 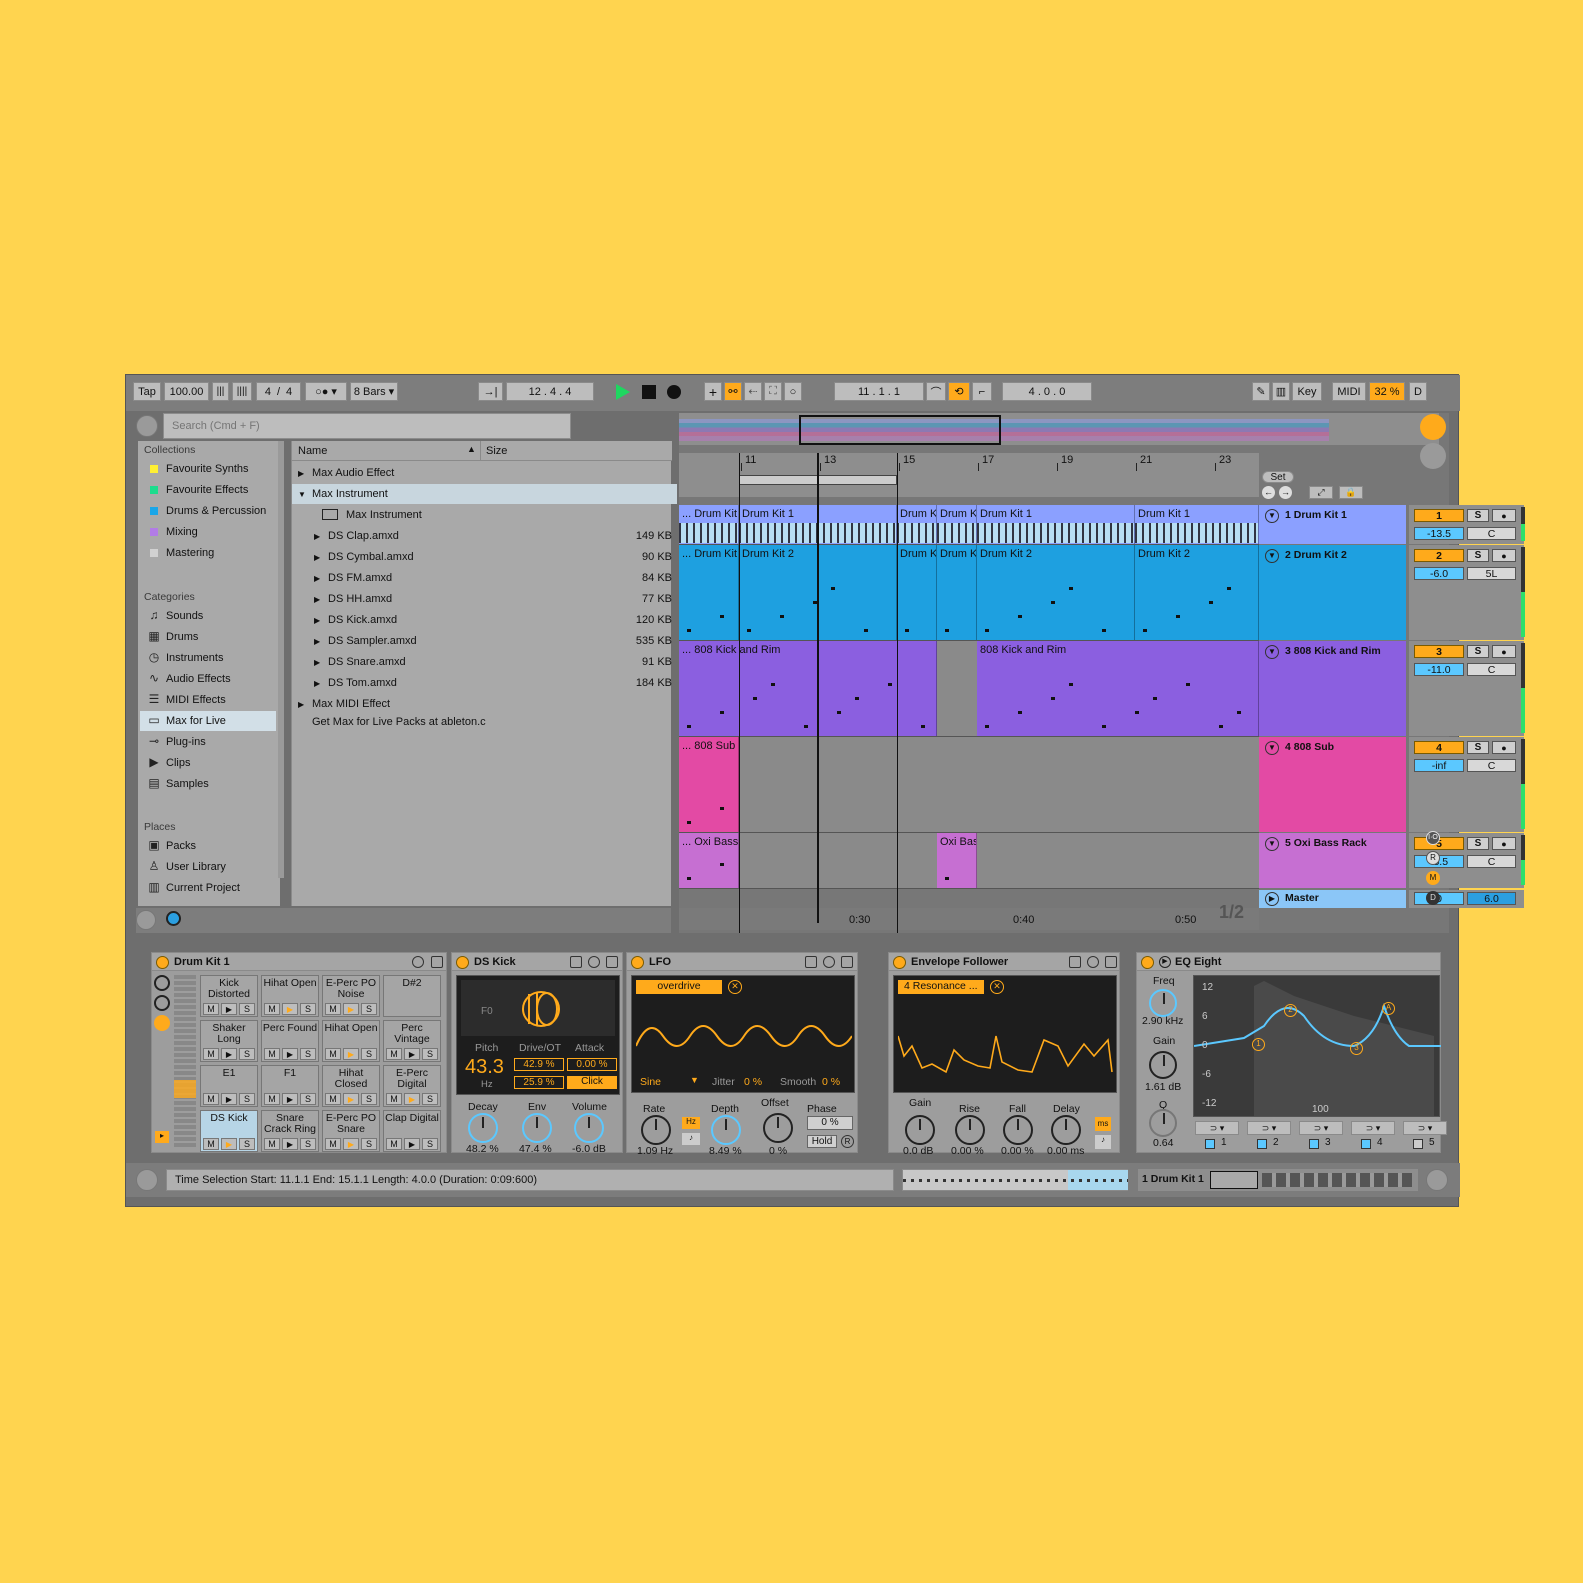 I want to click on device-on-icon, so click(x=899, y=962).